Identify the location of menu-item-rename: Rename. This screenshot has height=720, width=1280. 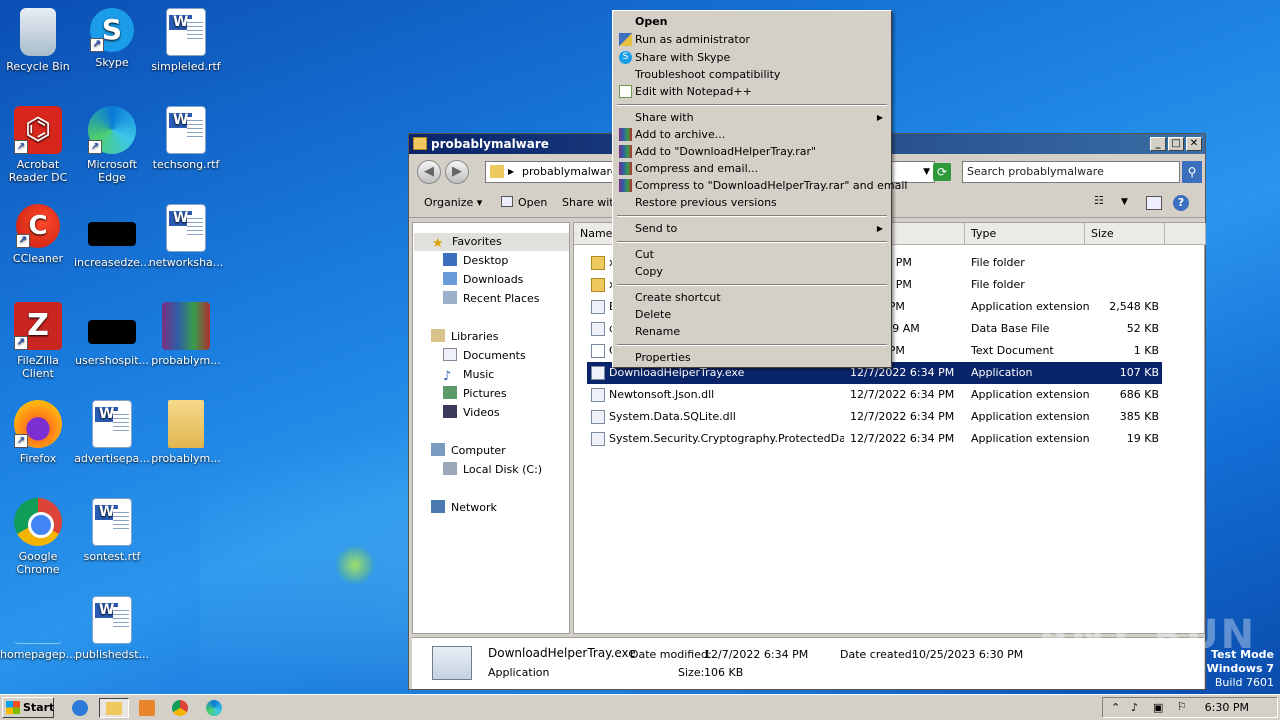
(752, 331).